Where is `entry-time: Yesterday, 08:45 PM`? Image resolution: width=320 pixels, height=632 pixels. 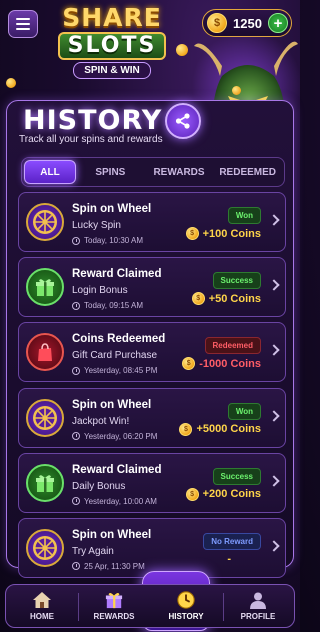
entry-time: Yesterday, 08:45 PM is located at coordinates (114, 370).